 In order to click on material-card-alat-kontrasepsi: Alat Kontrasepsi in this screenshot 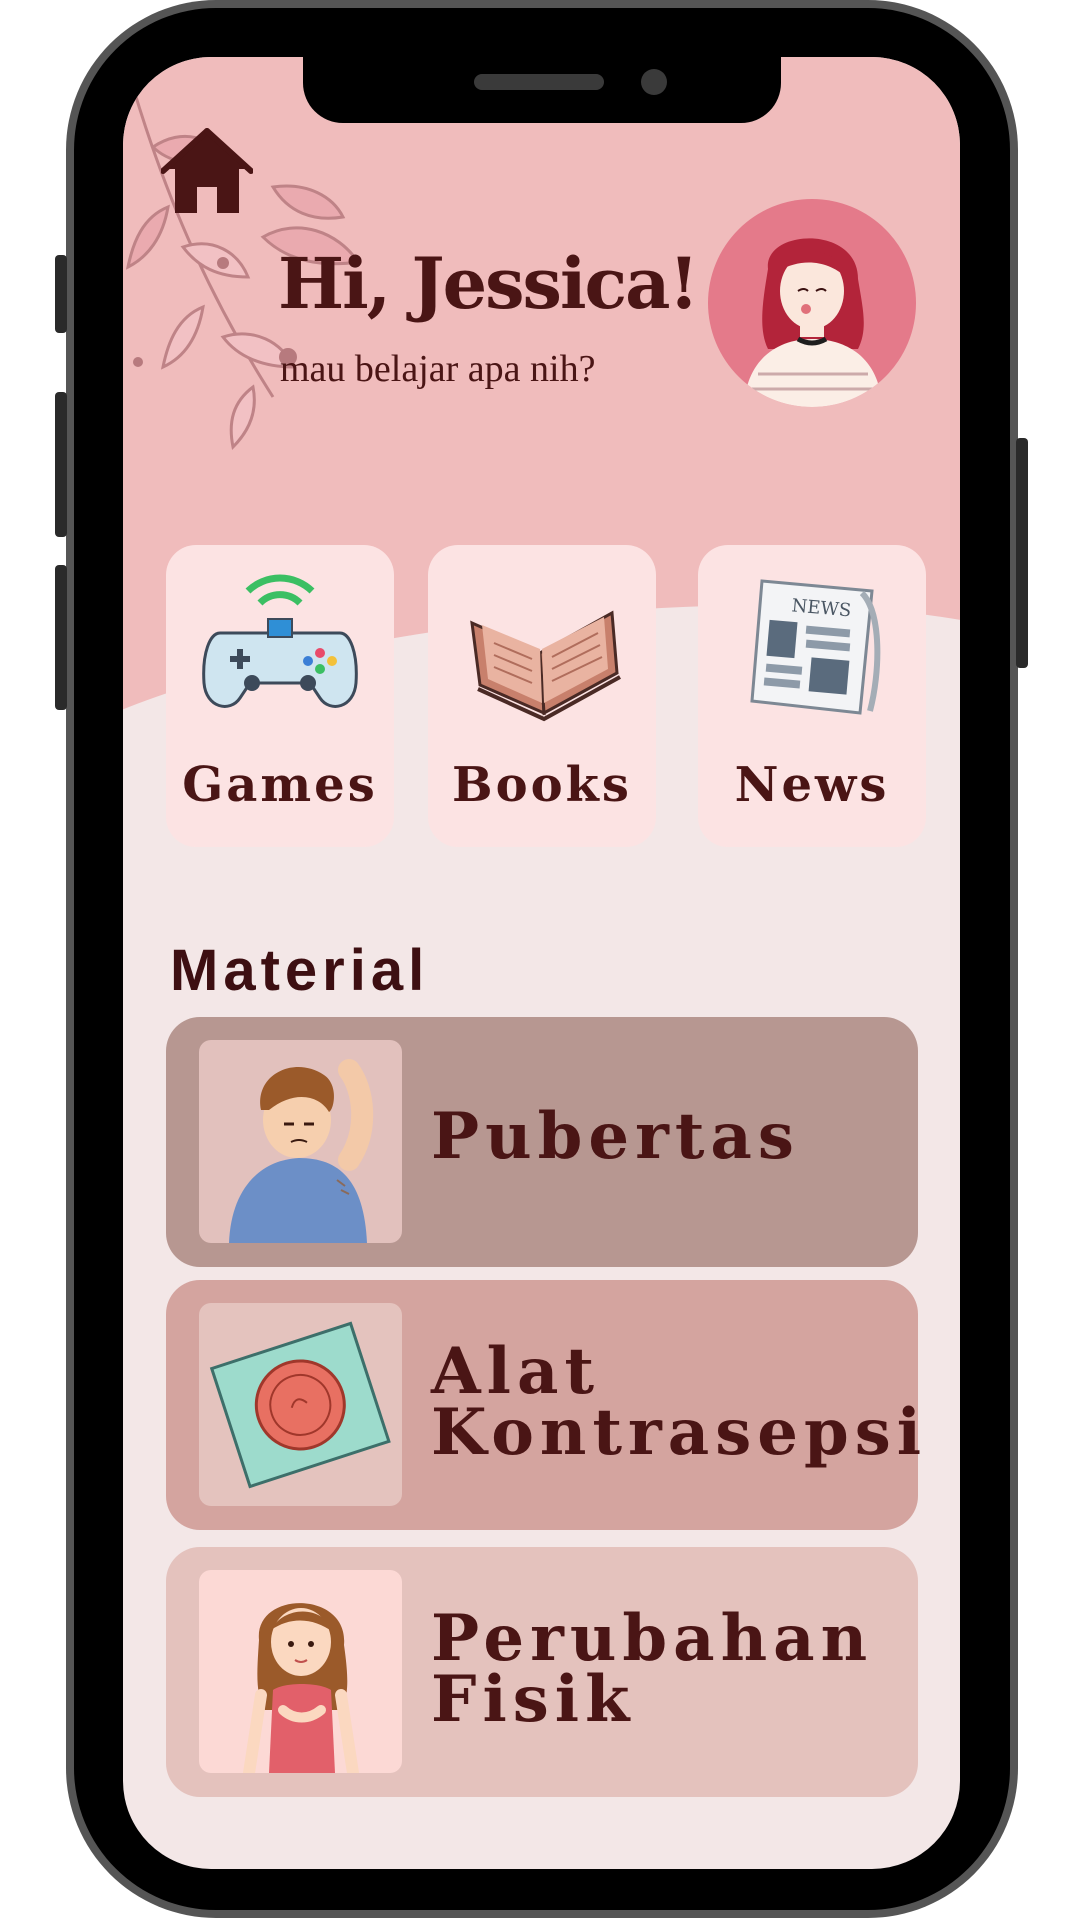, I will do `click(543, 1405)`.